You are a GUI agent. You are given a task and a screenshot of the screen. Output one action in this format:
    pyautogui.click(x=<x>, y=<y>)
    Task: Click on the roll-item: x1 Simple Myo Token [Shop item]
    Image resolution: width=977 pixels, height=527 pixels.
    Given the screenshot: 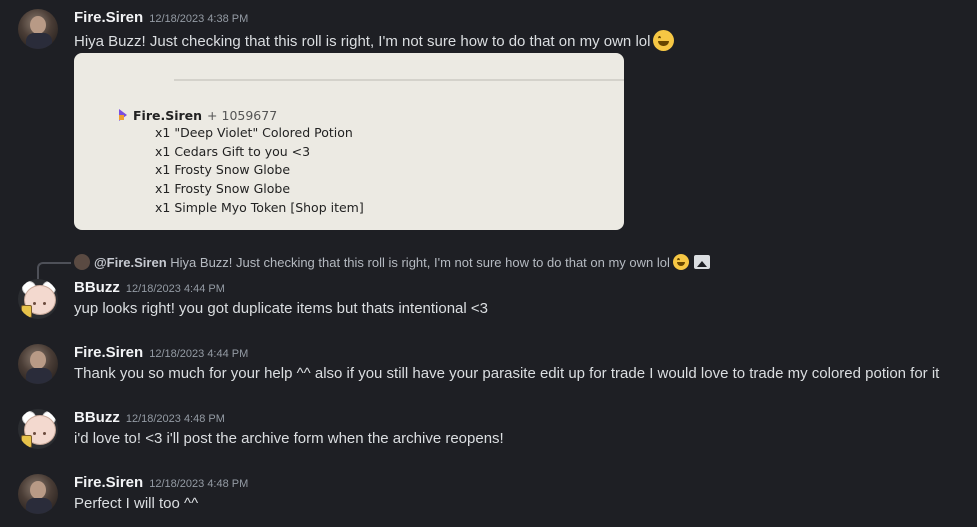 What is the action you would take?
    pyautogui.click(x=259, y=207)
    